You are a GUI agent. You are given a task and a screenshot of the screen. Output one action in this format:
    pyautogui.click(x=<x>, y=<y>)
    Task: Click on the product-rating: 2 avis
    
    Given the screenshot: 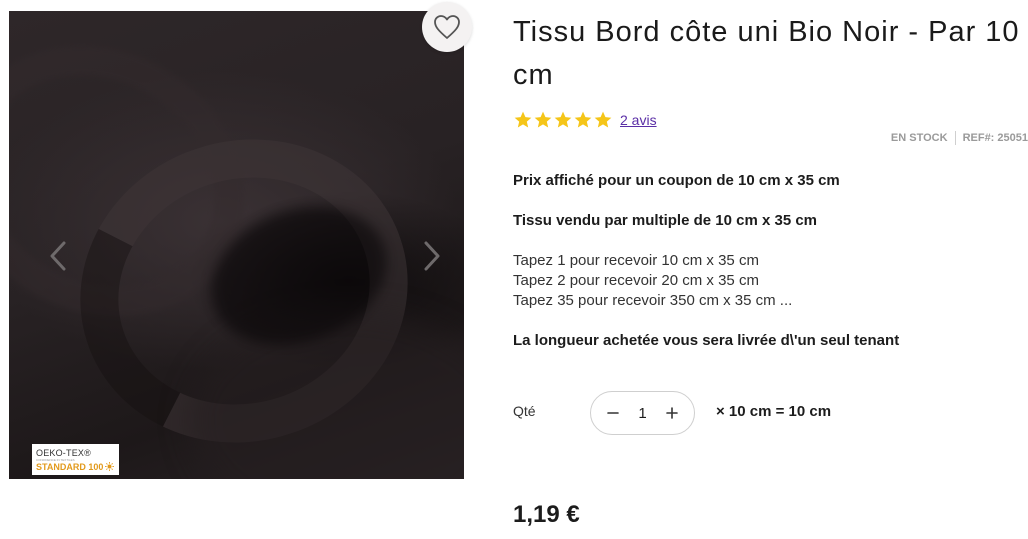 What is the action you would take?
    pyautogui.click(x=585, y=120)
    